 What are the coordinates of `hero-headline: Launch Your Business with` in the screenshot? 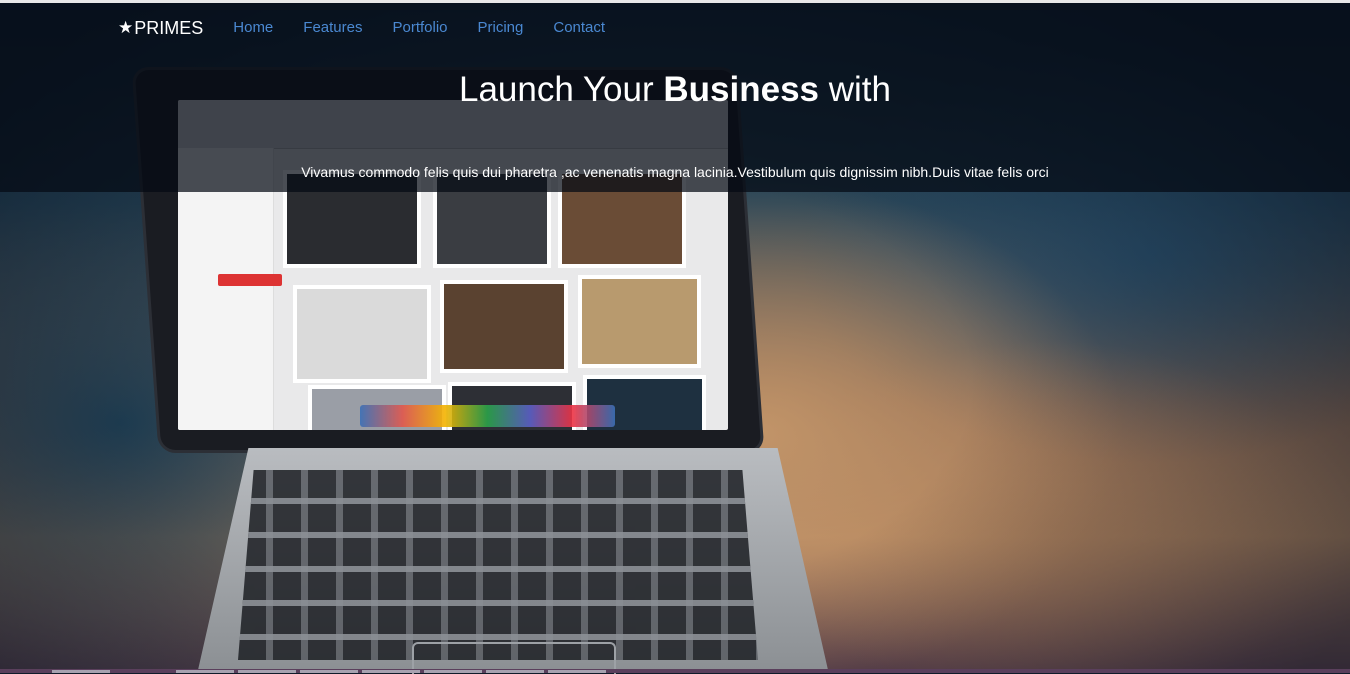 It's located at (675, 90).